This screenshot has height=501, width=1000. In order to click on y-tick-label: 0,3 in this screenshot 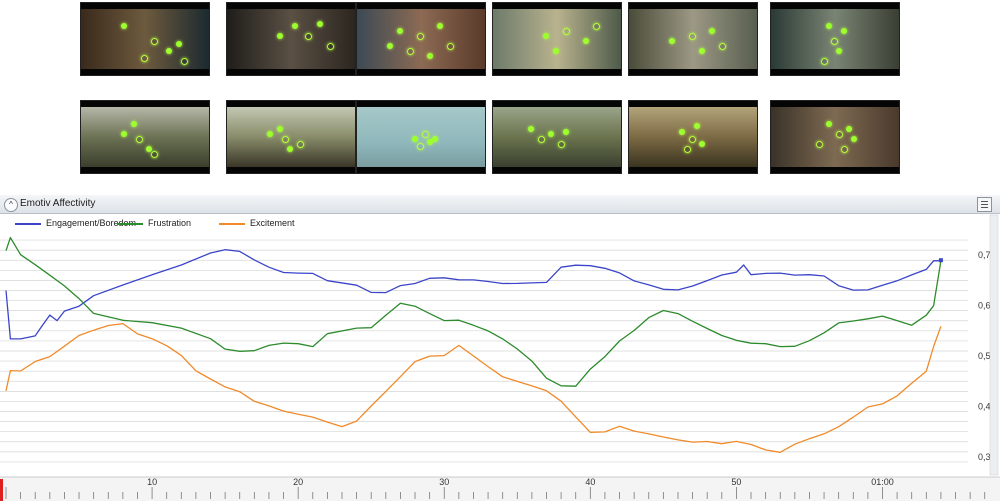, I will do `click(984, 457)`.